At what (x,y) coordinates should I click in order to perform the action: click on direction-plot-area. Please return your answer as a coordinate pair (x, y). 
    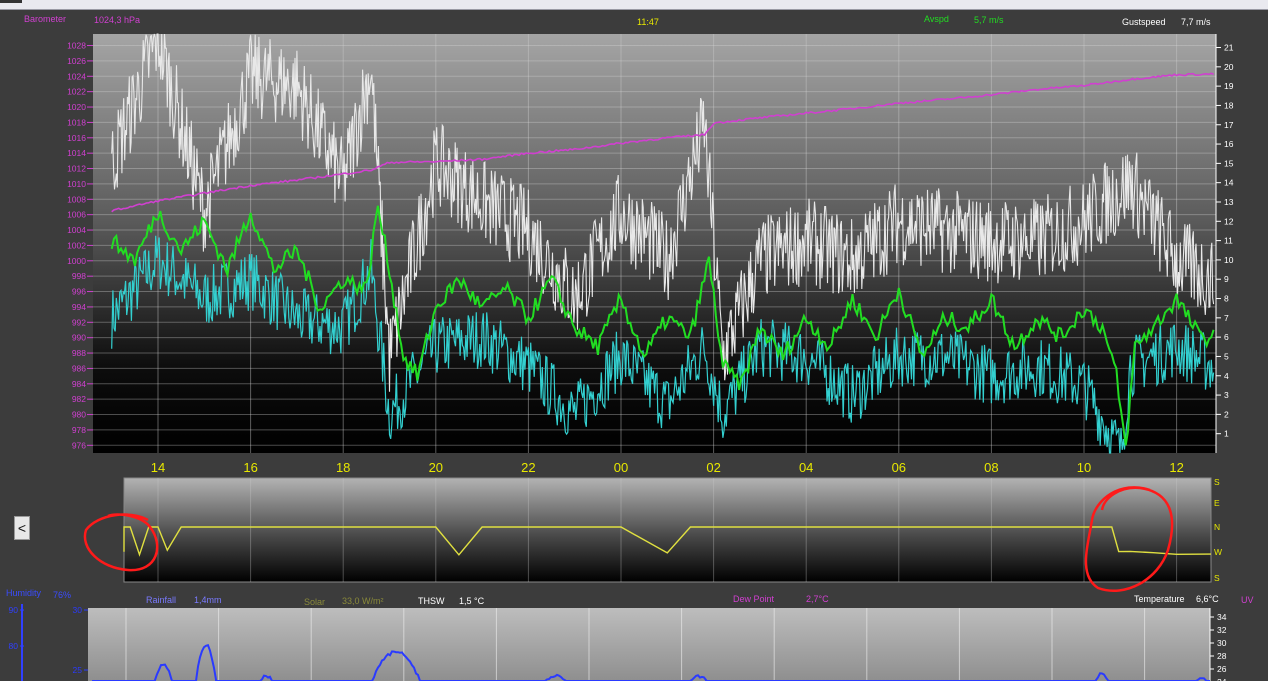
    Looking at the image, I should click on (667, 530).